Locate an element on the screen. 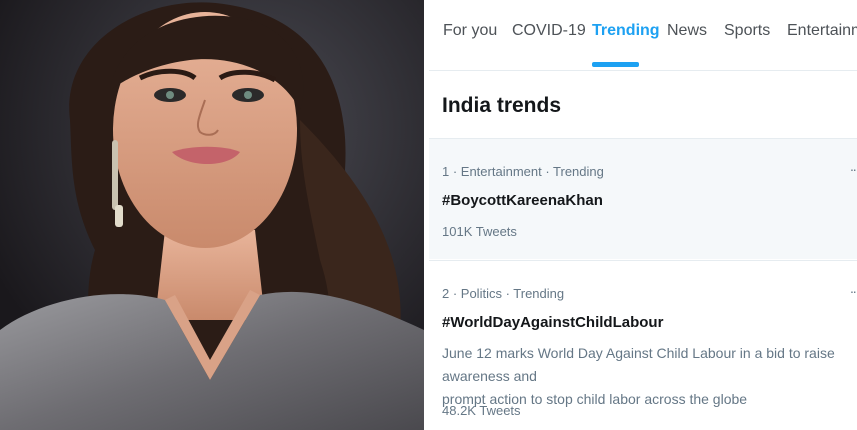  tab-sports: Sports is located at coordinates (747, 31).